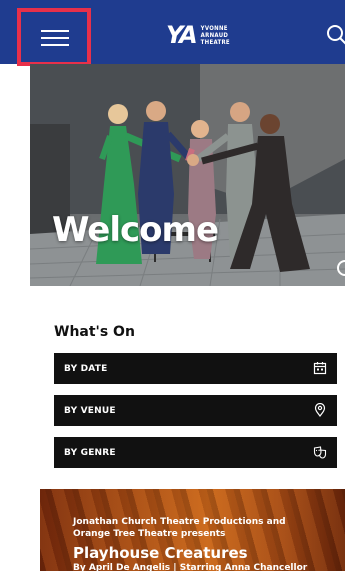  What do you see at coordinates (182, 35) in the screenshot?
I see `logo-mark: YA` at bounding box center [182, 35].